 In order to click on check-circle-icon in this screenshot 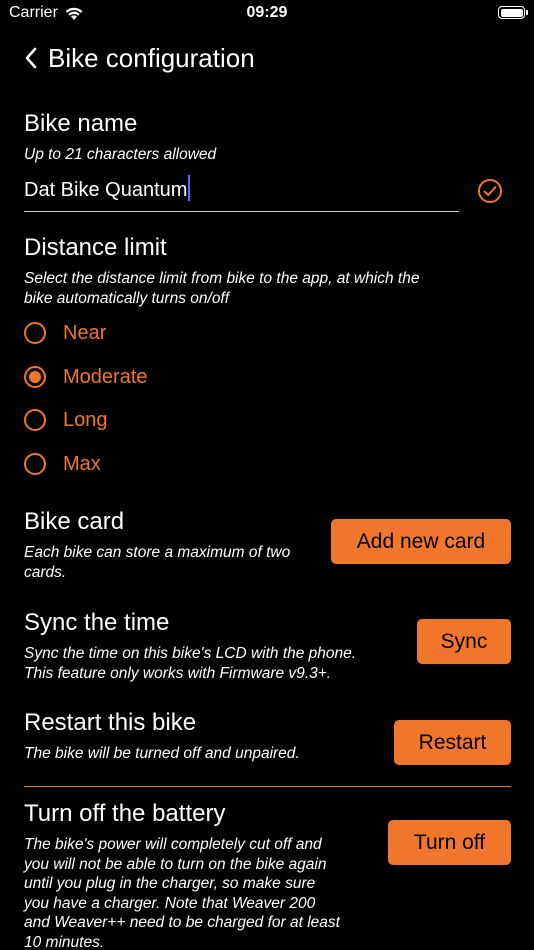, I will do `click(490, 191)`.